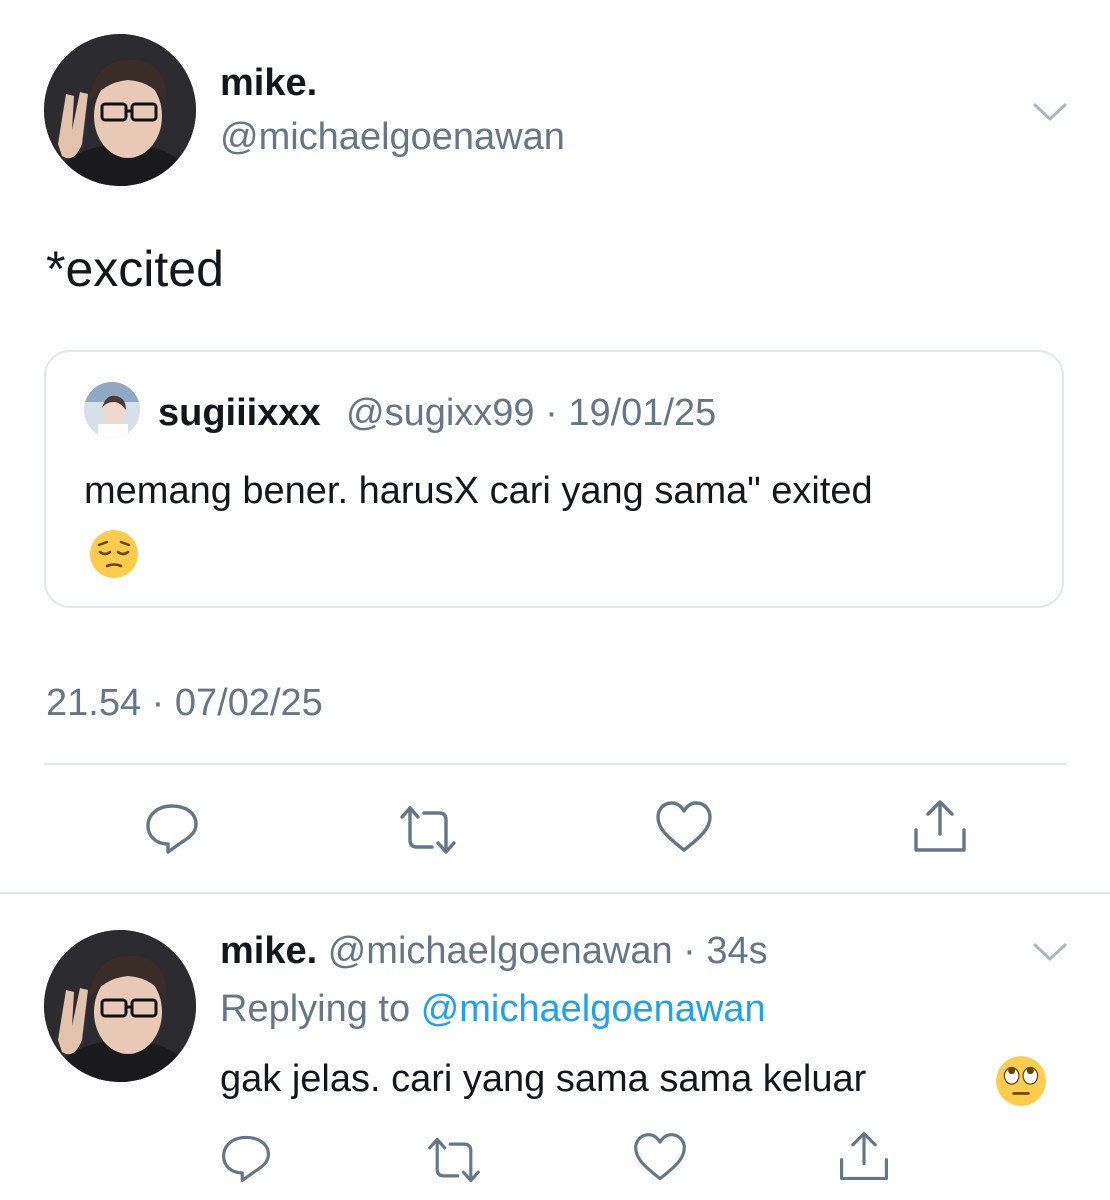  Describe the element at coordinates (184, 703) in the screenshot. I see `tweet-timestamp: 21.54 · 07/02/25` at that location.